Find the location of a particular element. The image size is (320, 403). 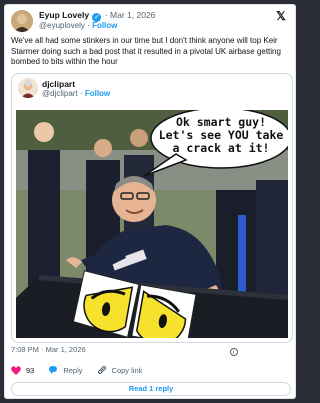

reply-button: Reply is located at coordinates (65, 370).